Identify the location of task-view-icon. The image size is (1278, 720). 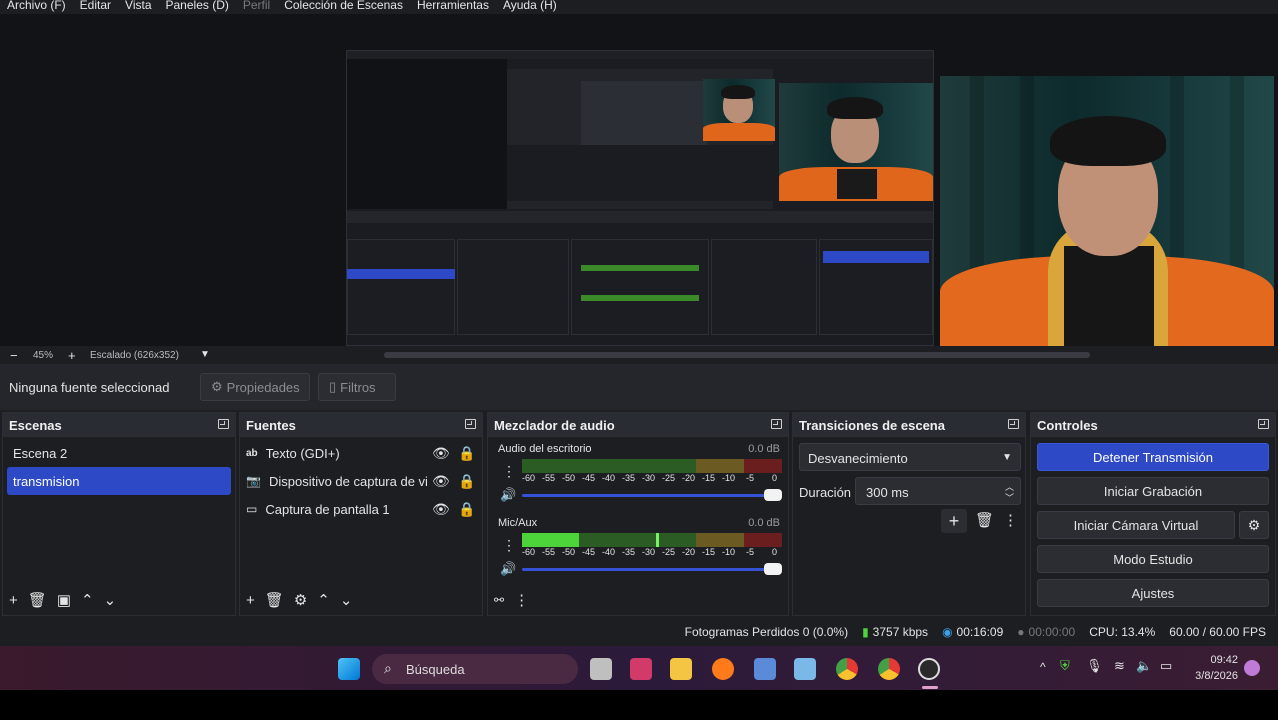
(601, 669).